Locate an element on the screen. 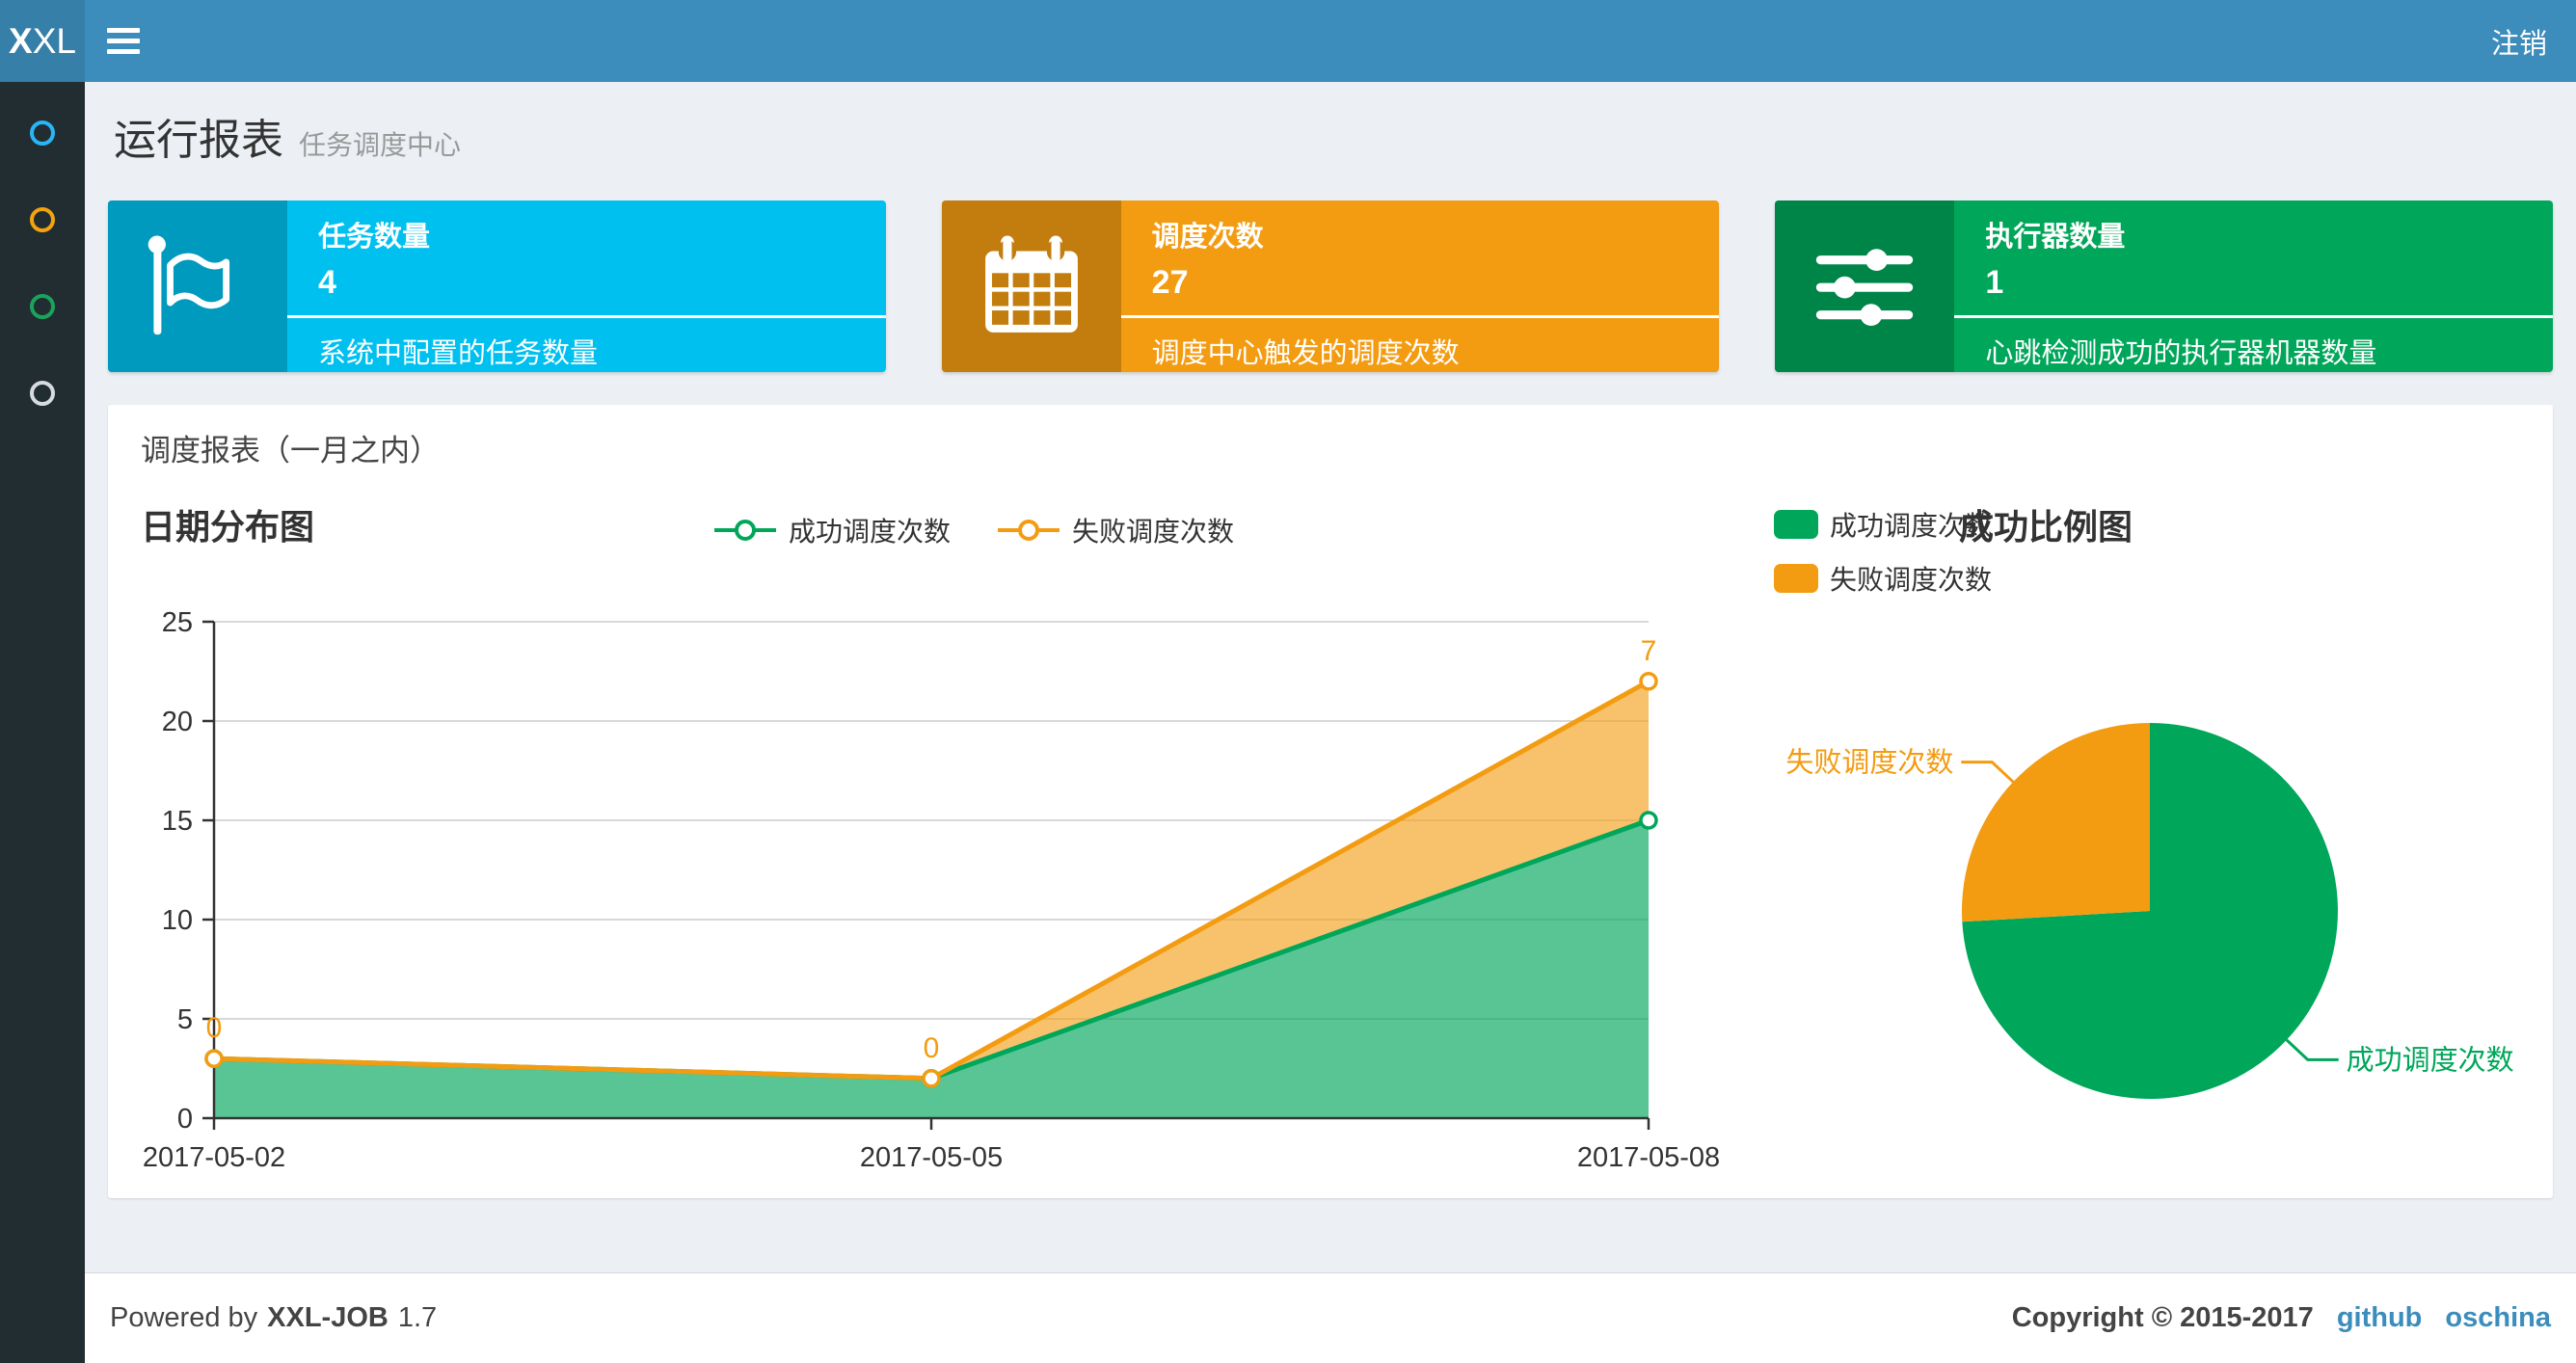 This screenshot has width=2576, height=1363. flag-icon is located at coordinates (198, 286).